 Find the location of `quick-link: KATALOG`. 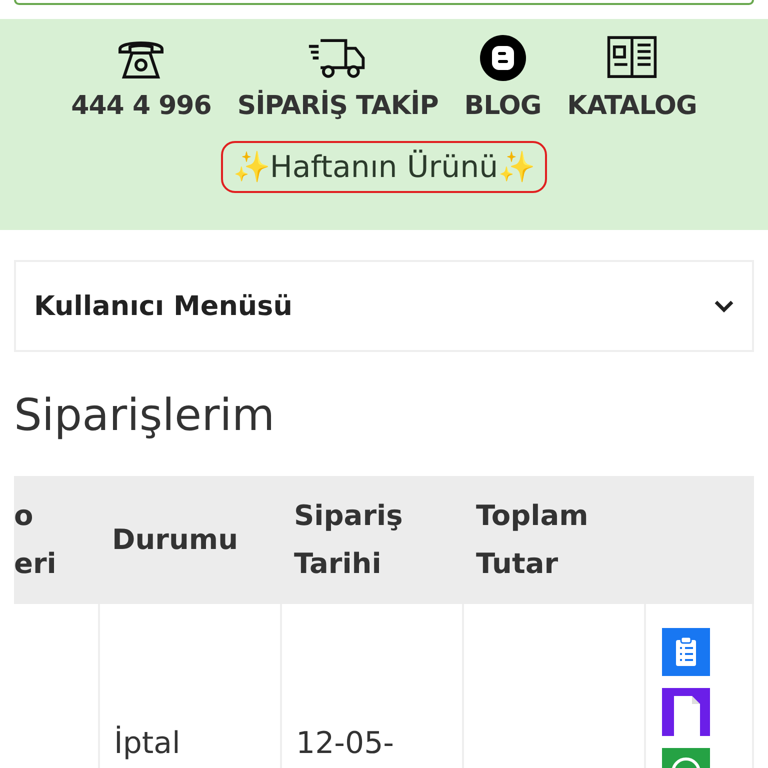

quick-link: KATALOG is located at coordinates (632, 77).